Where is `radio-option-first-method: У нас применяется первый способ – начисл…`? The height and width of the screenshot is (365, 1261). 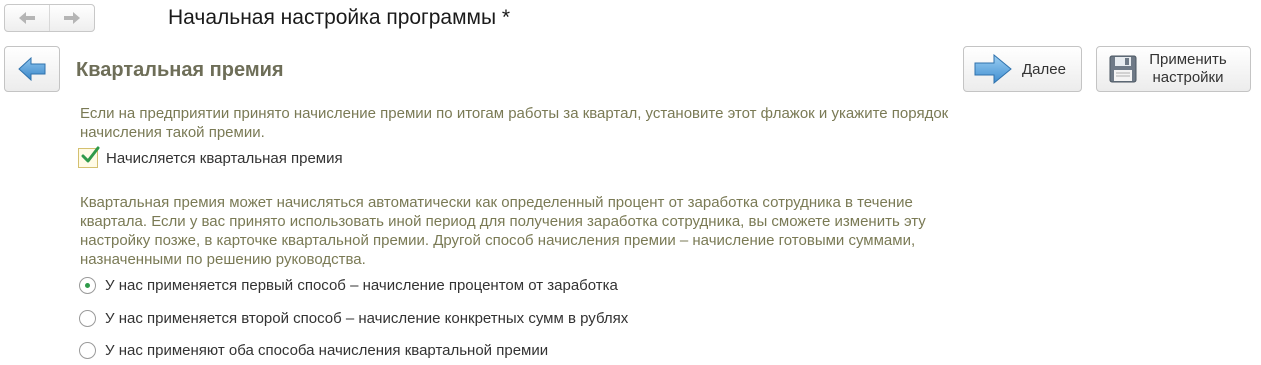
radio-option-first-method: У нас применяется первый способ – начисл… is located at coordinates (348, 285).